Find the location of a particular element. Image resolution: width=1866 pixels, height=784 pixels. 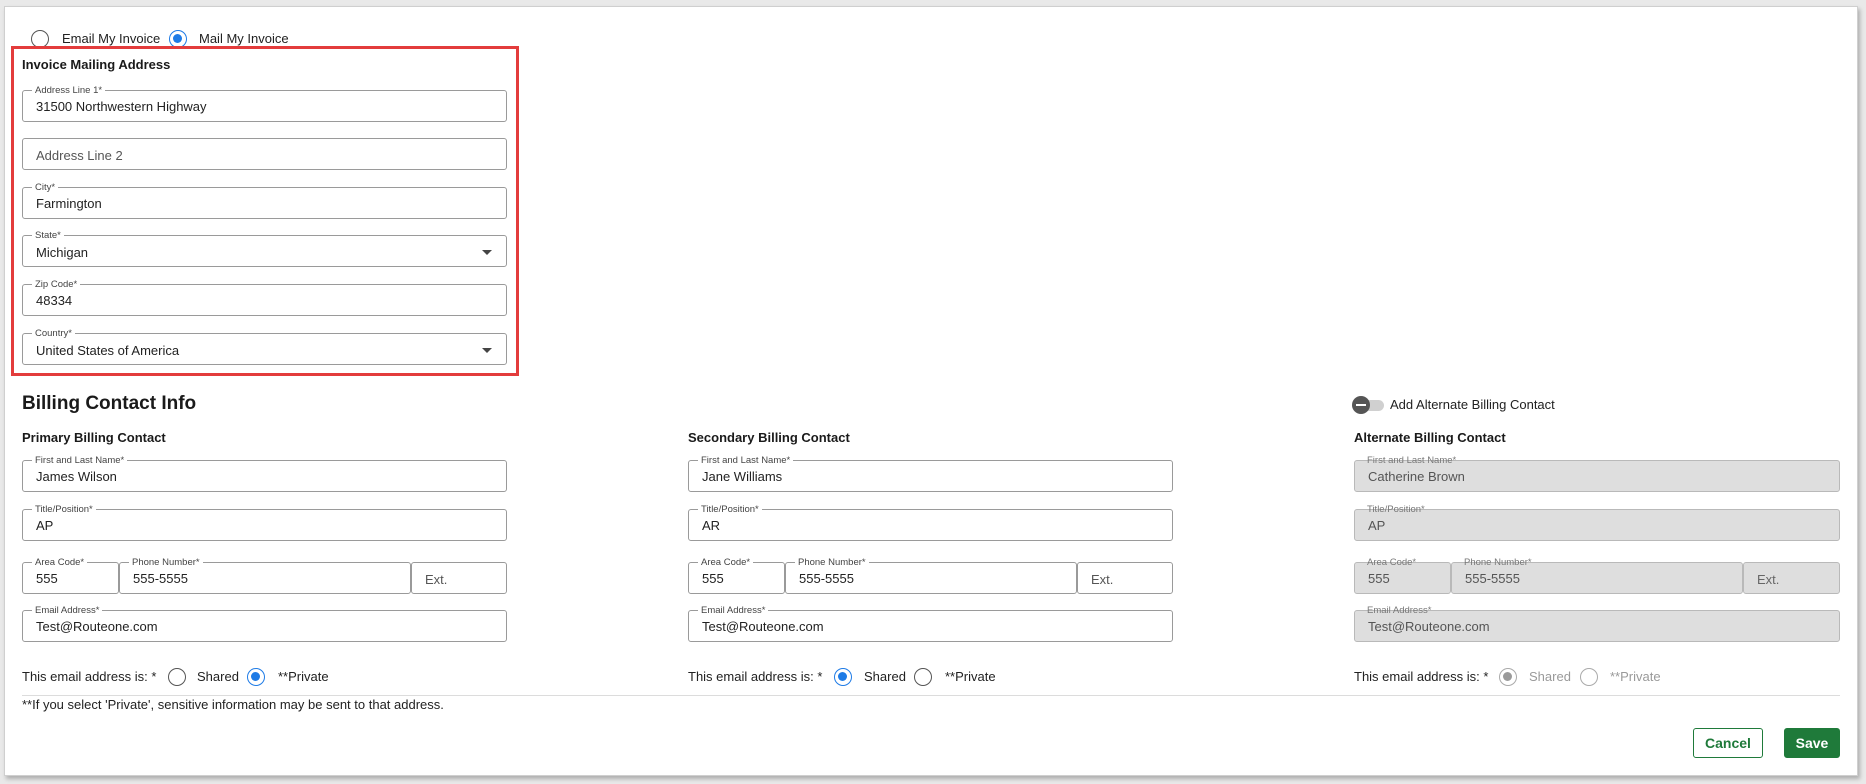

secondary-area-code-value: 555 is located at coordinates (713, 578).